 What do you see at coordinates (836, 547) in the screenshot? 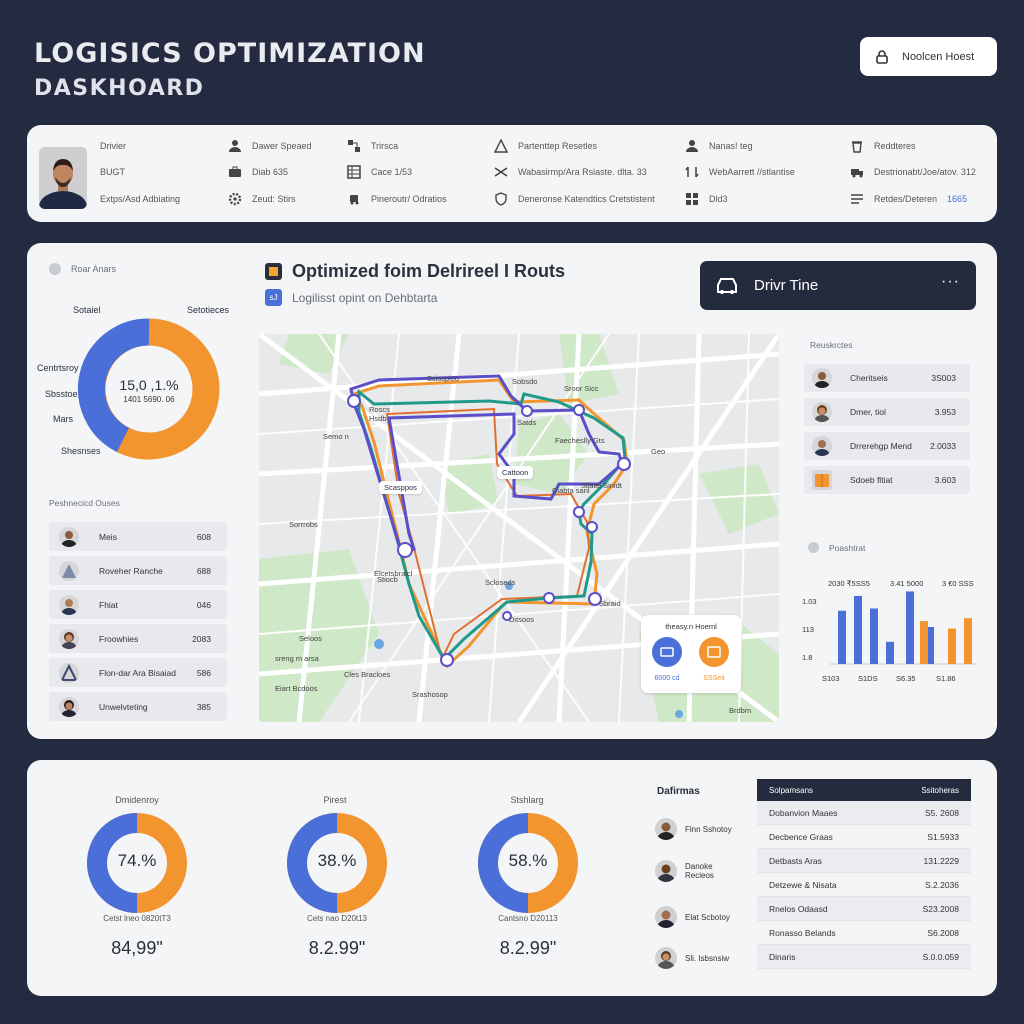
I see `chart-legend: Poashtrat` at bounding box center [836, 547].